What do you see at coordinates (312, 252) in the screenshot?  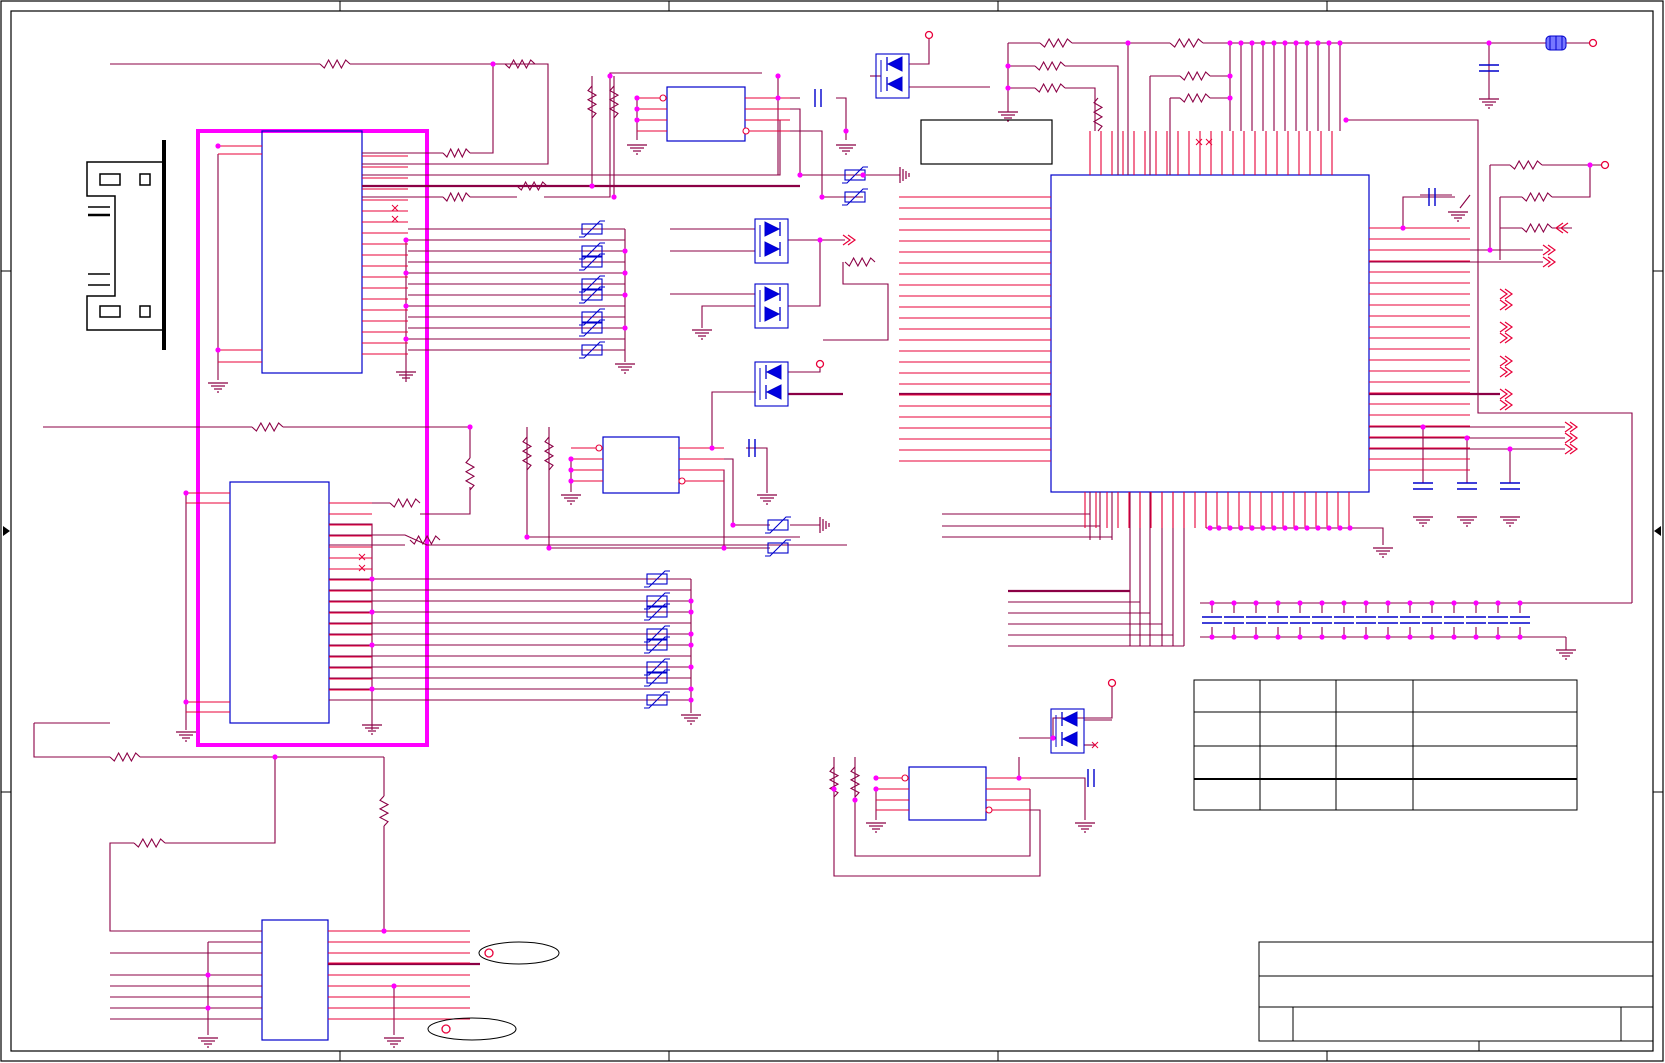 I see `ic-u1-body` at bounding box center [312, 252].